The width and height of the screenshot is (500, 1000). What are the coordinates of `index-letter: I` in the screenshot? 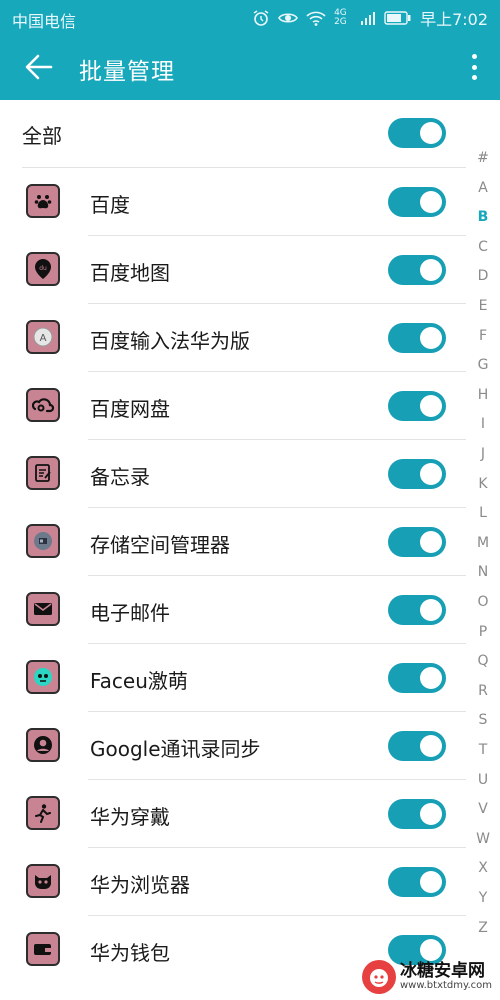 It's located at (483, 424).